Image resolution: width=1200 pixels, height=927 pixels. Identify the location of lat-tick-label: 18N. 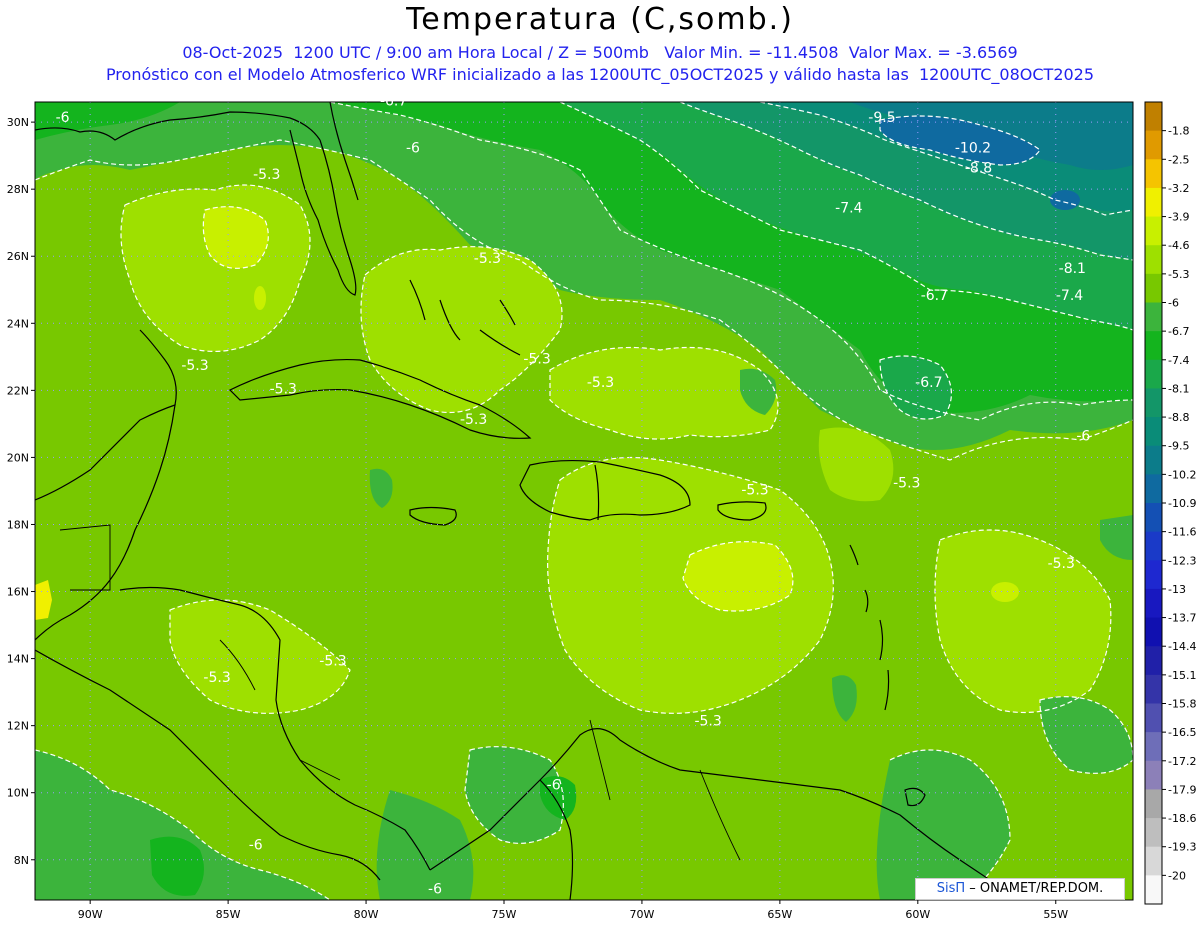
(18, 524).